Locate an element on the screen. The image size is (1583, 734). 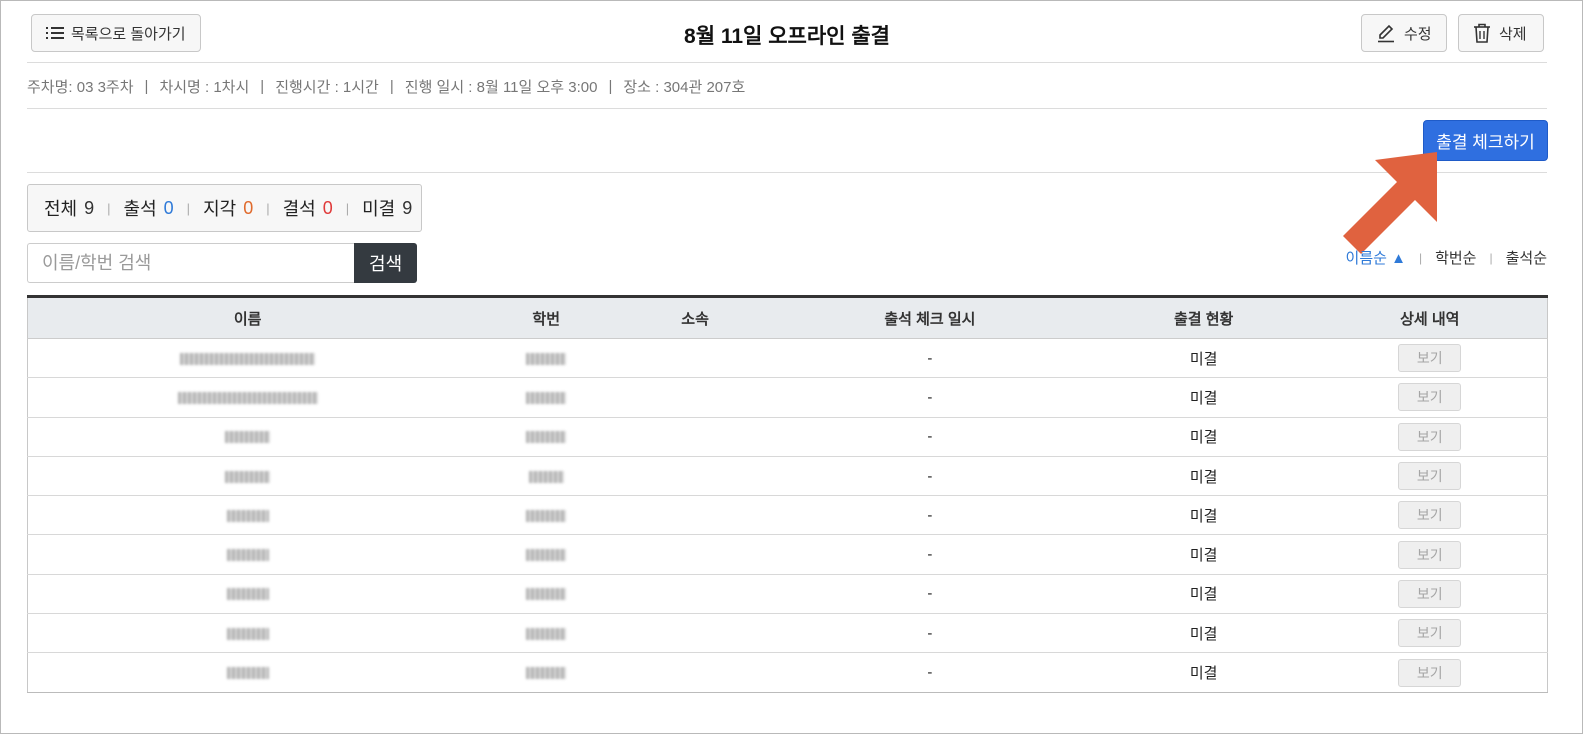
table-header-row: 이름 학번 소속 출석 체크 일시 출결 현황 상세 내역 is located at coordinates (787, 317).